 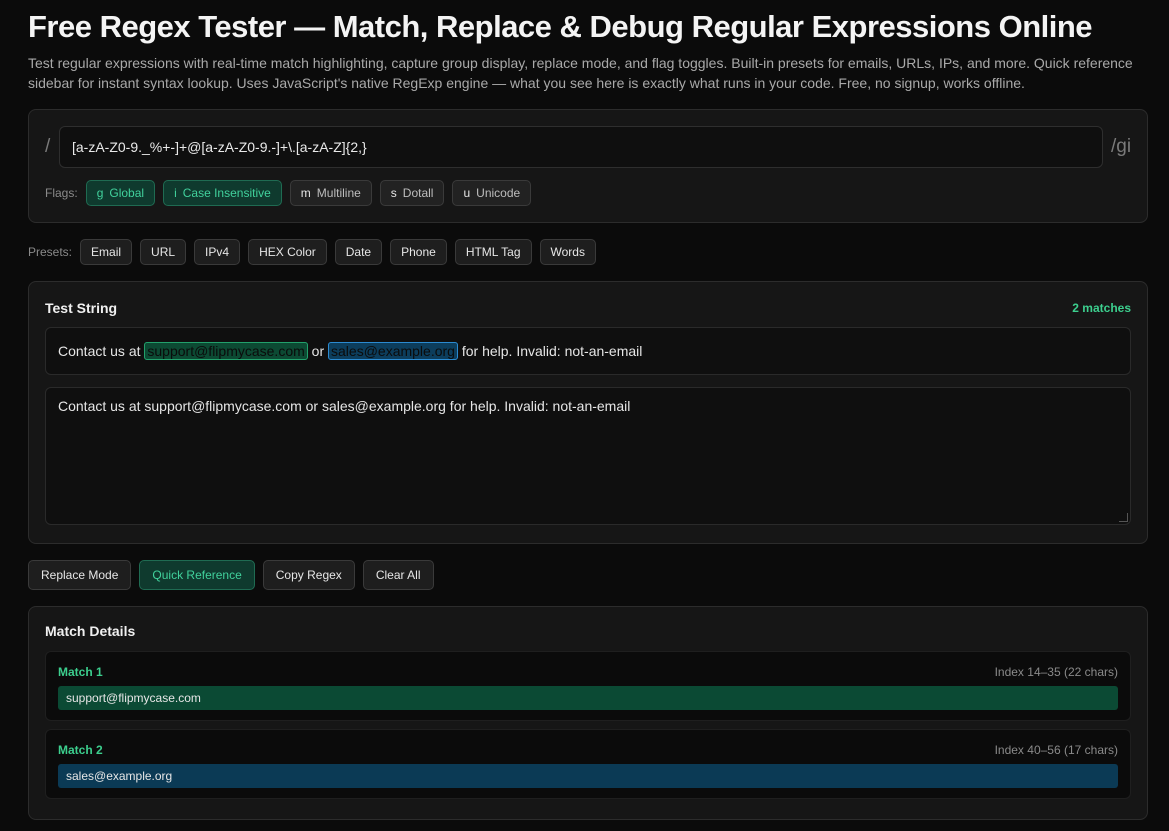 I want to click on preset-email-button: Email, so click(x=106, y=252).